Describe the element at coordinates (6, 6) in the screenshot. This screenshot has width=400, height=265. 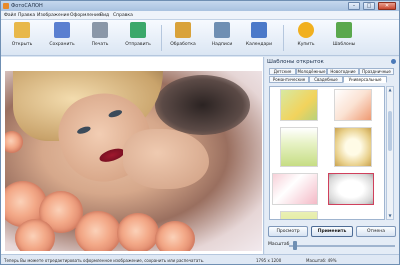
I see `app-logo-icon` at that location.